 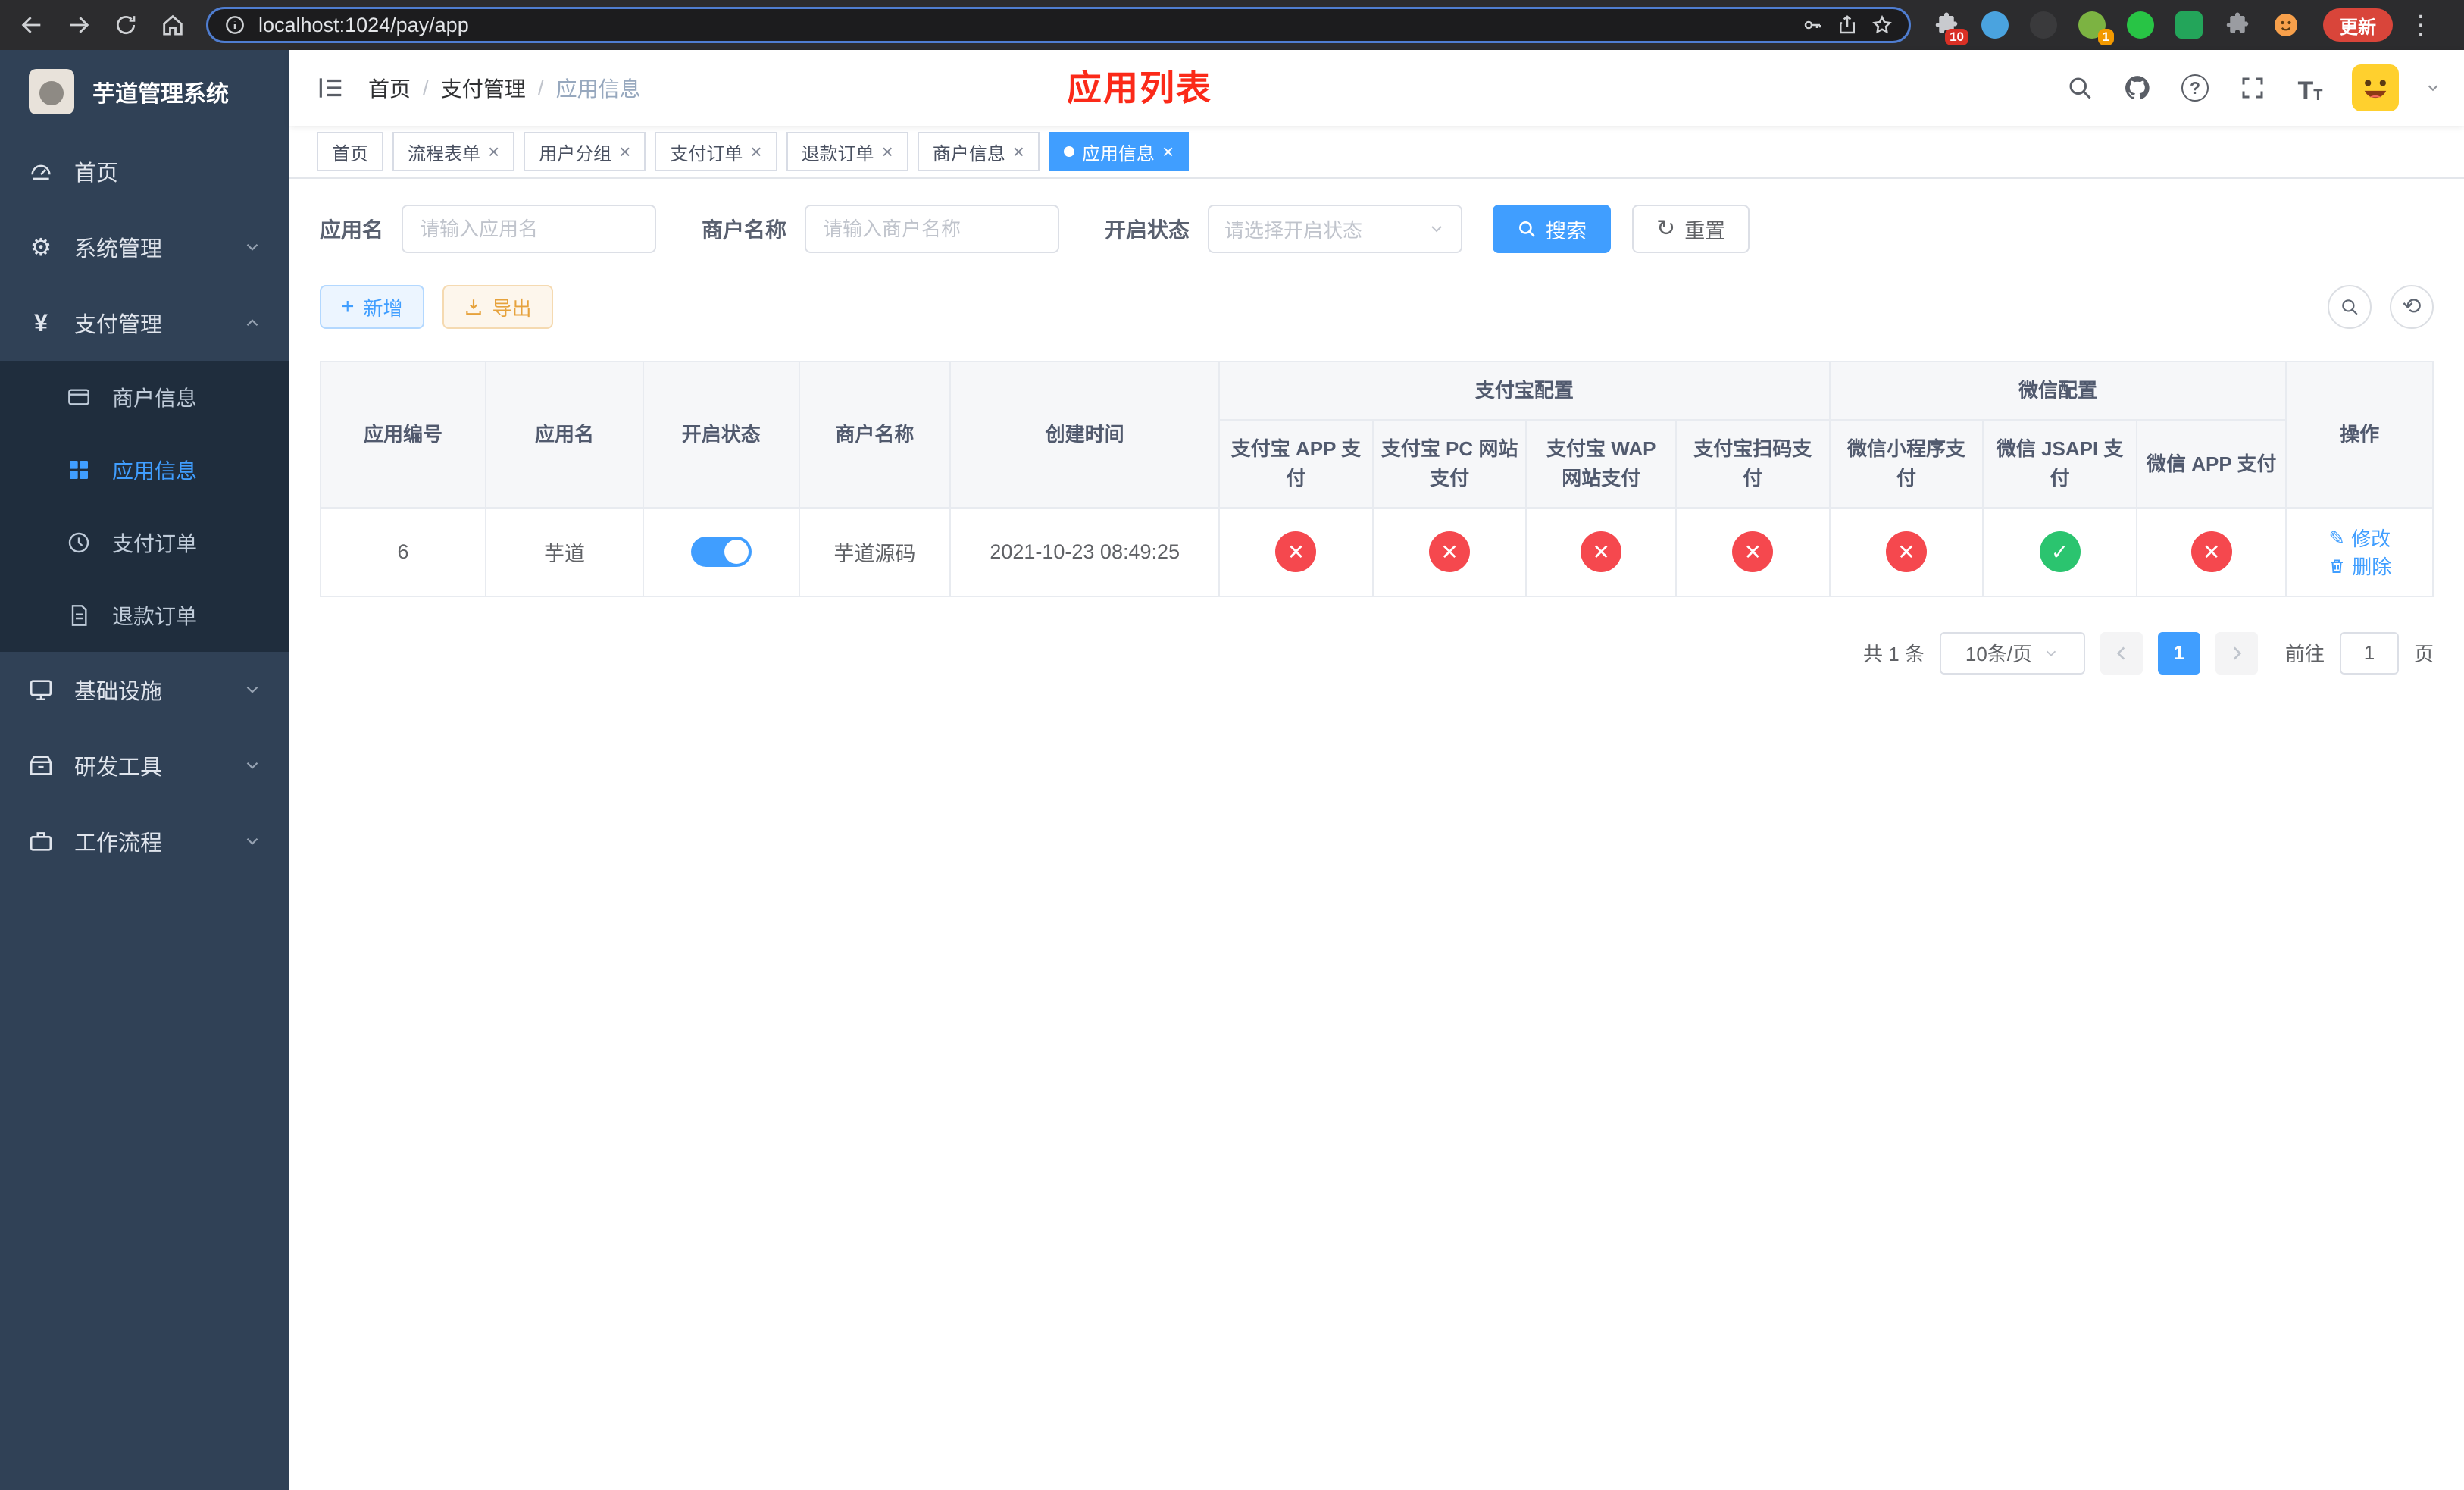 What do you see at coordinates (144, 323) in the screenshot?
I see `sidebar-item-payment: ¥ 支付管理` at bounding box center [144, 323].